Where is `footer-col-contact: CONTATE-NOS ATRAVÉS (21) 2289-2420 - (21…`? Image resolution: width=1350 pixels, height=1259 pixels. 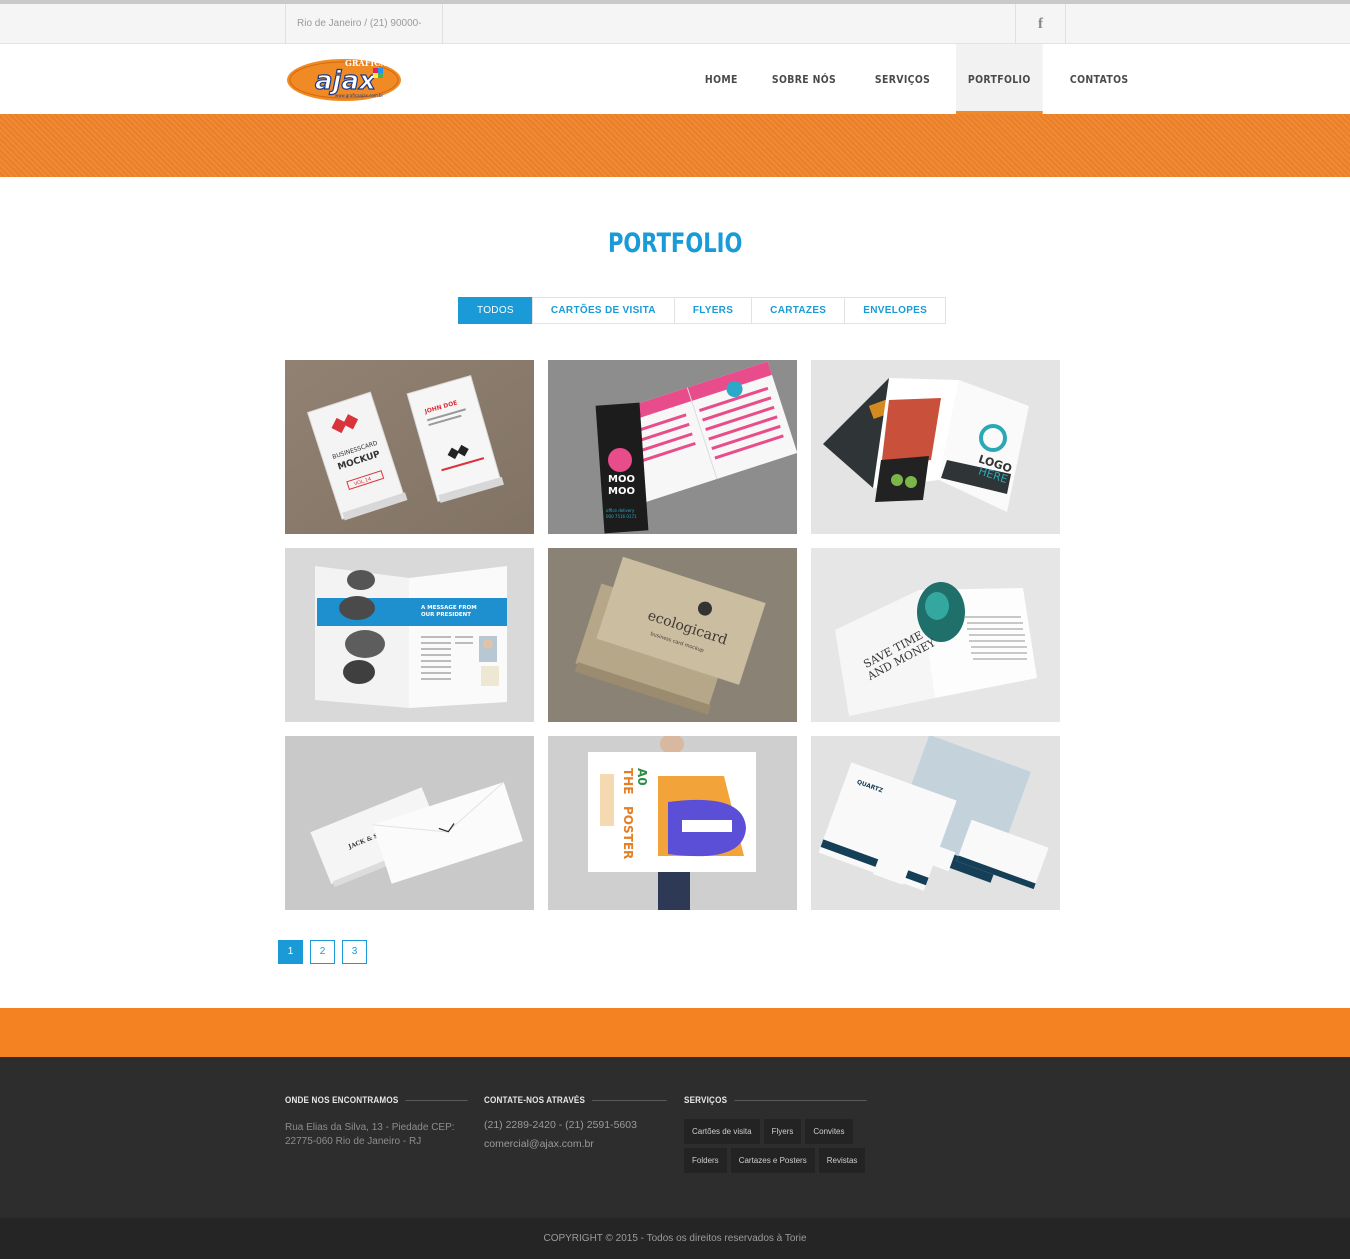
footer-col-contact: CONTATE-NOS ATRAVÉS (21) 2289-2420 - (21… is located at coordinates (575, 1122).